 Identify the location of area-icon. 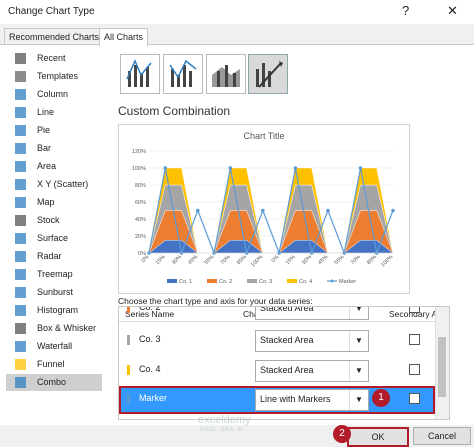
(20, 166).